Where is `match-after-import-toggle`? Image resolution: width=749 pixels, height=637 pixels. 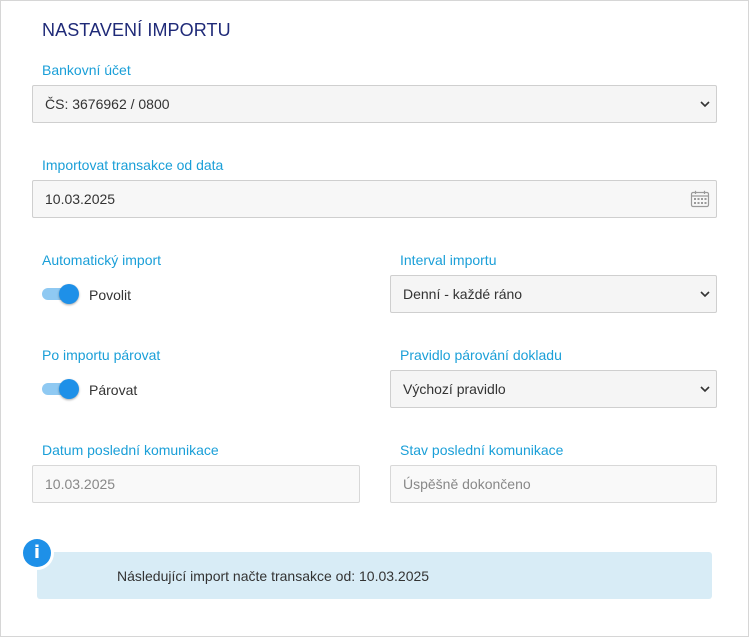
match-after-import-toggle is located at coordinates (61, 389).